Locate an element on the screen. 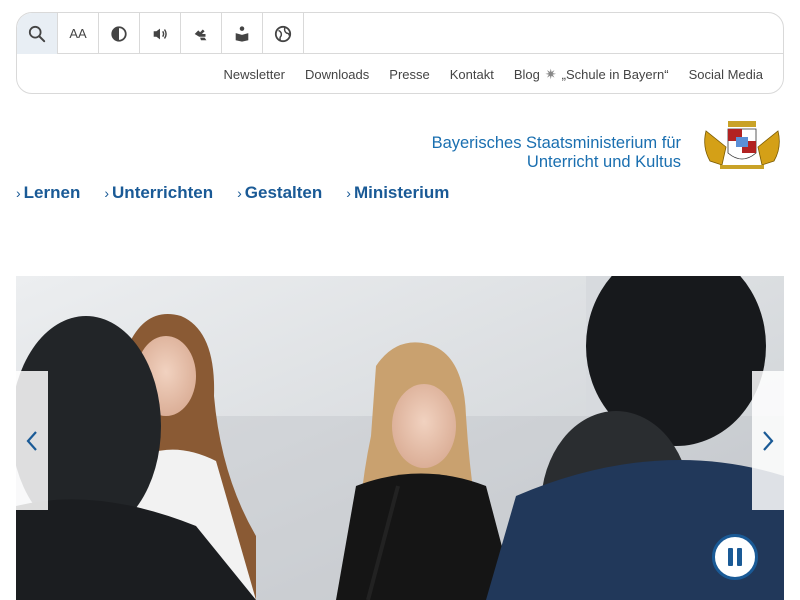  mainnav-label: Lernen is located at coordinates (52, 192).